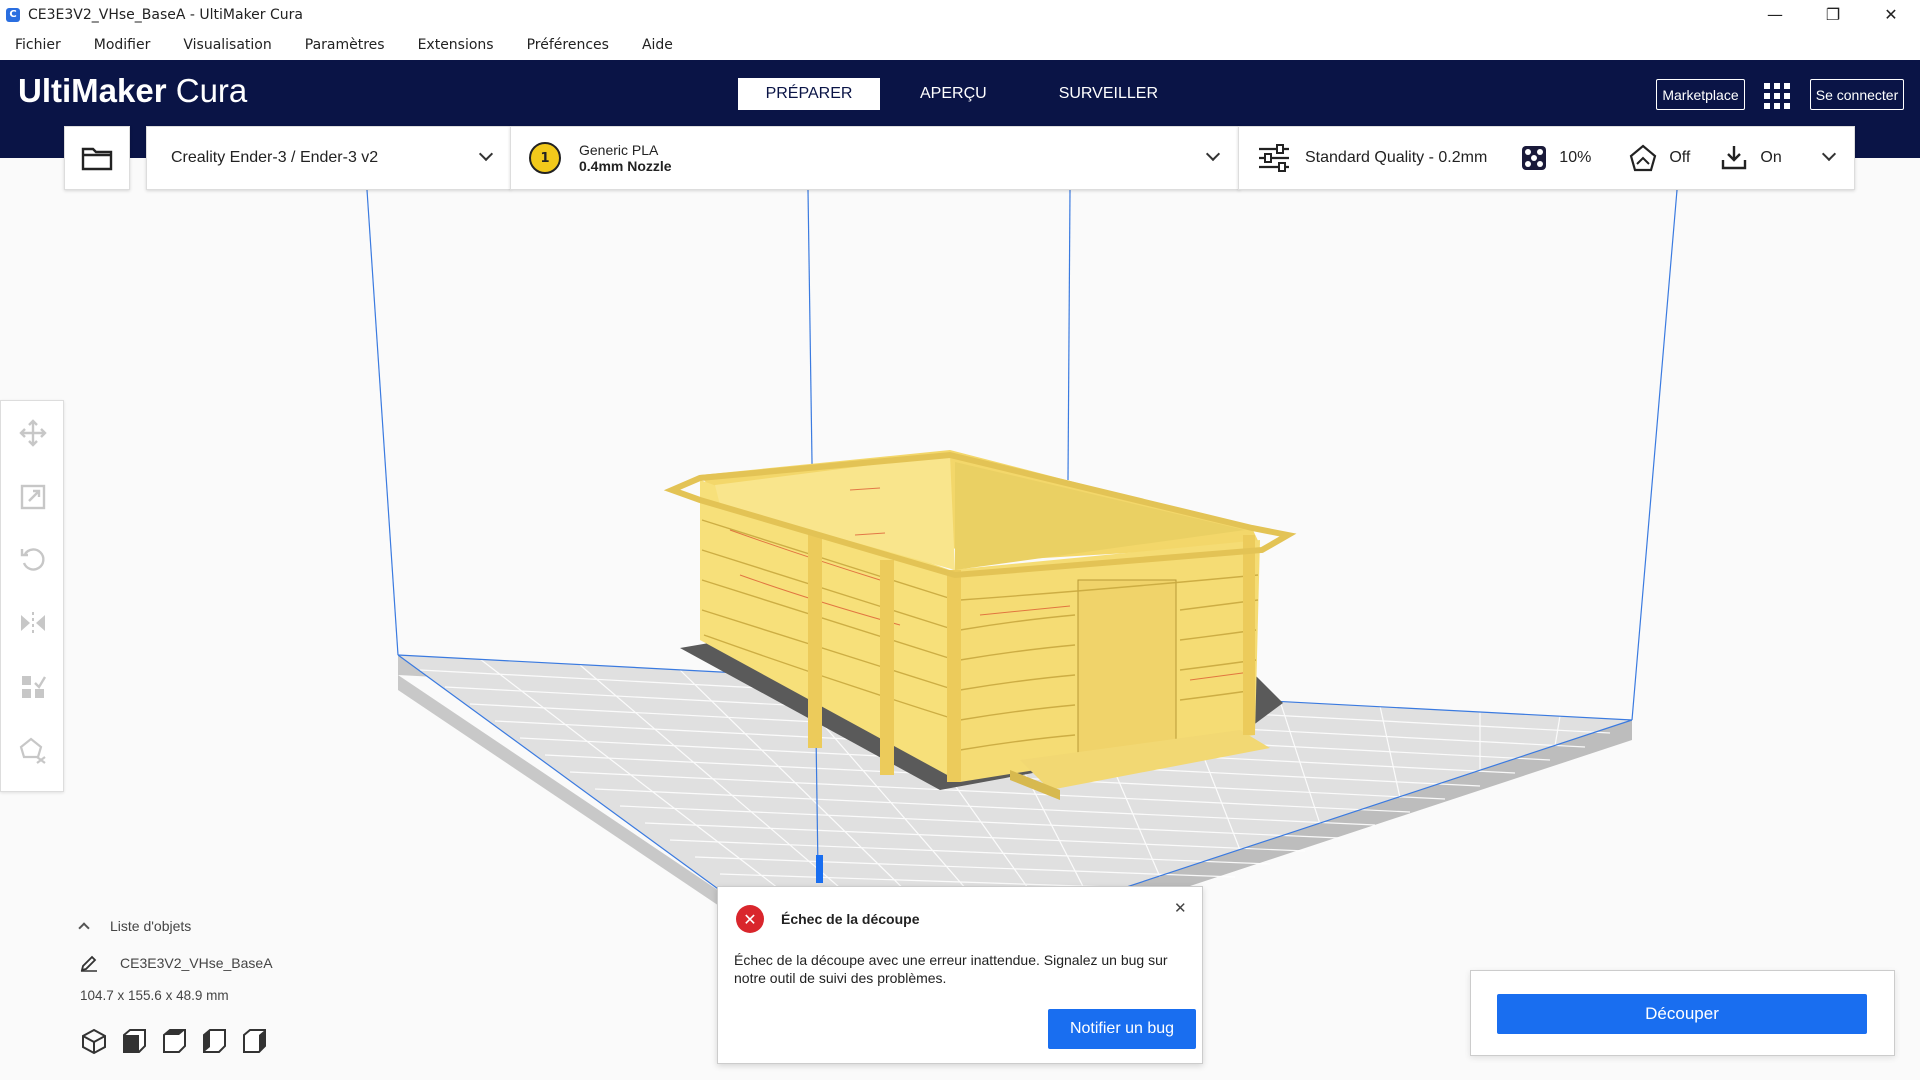  What do you see at coordinates (33, 751) in the screenshot?
I see `support-blocker-icon` at bounding box center [33, 751].